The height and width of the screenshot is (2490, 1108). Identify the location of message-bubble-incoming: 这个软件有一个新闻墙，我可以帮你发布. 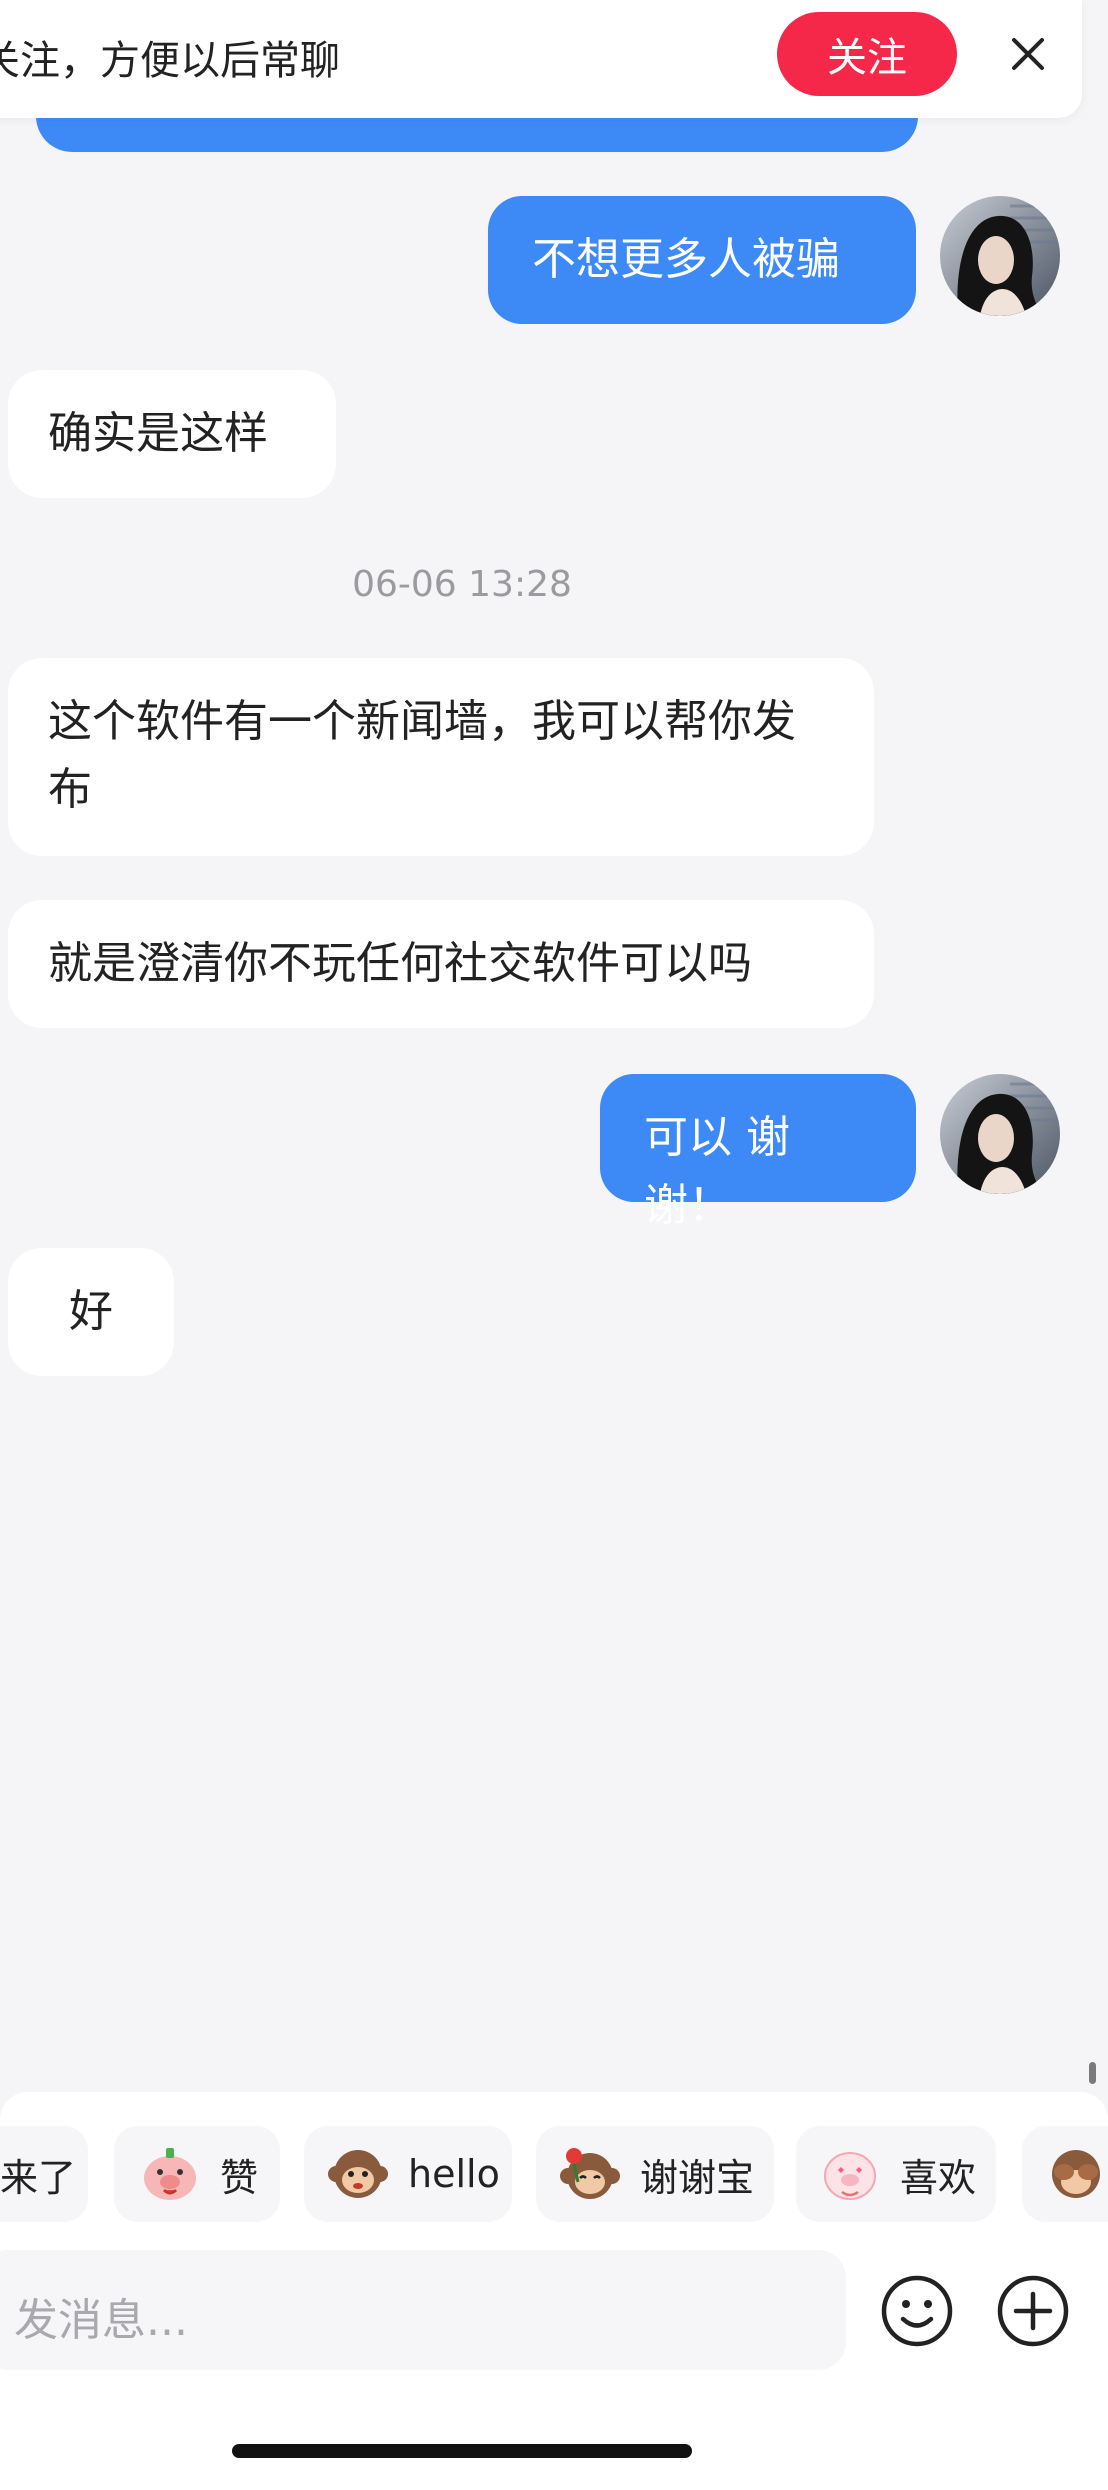
(441, 757).